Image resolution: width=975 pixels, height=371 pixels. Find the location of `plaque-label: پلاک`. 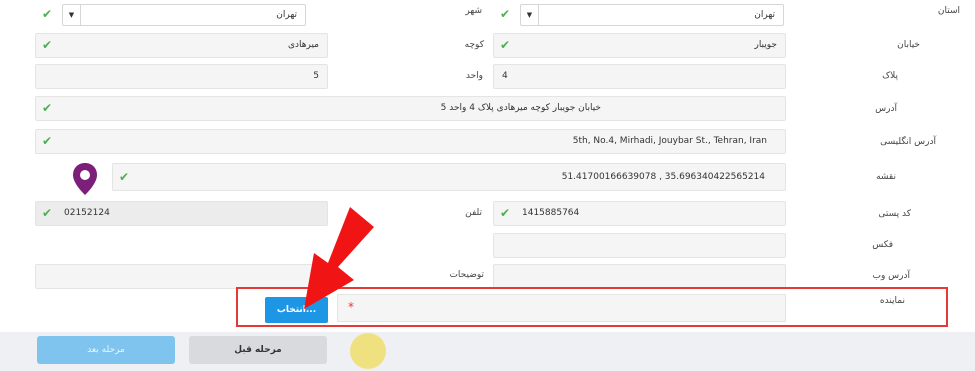

plaque-label: پلاک is located at coordinates (890, 76).